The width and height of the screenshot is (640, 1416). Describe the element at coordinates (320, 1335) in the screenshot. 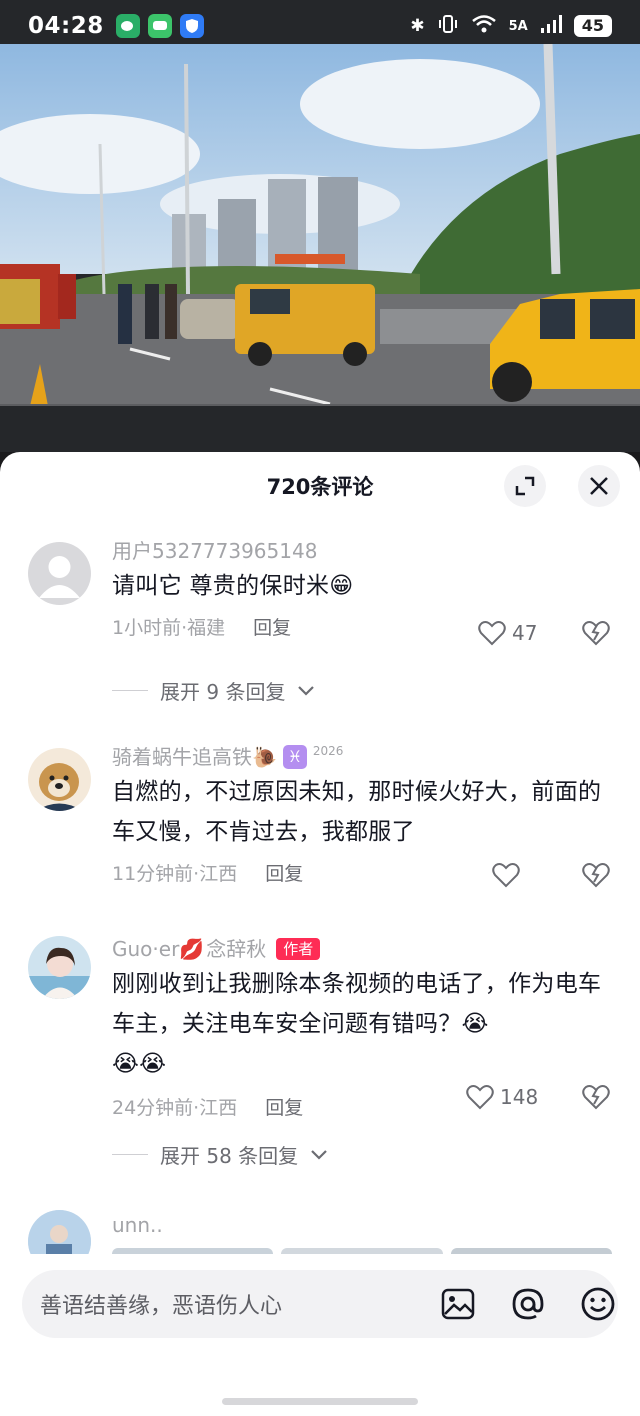

I see `comment-input-bar: 善语结善缘，恶语伤人心` at that location.